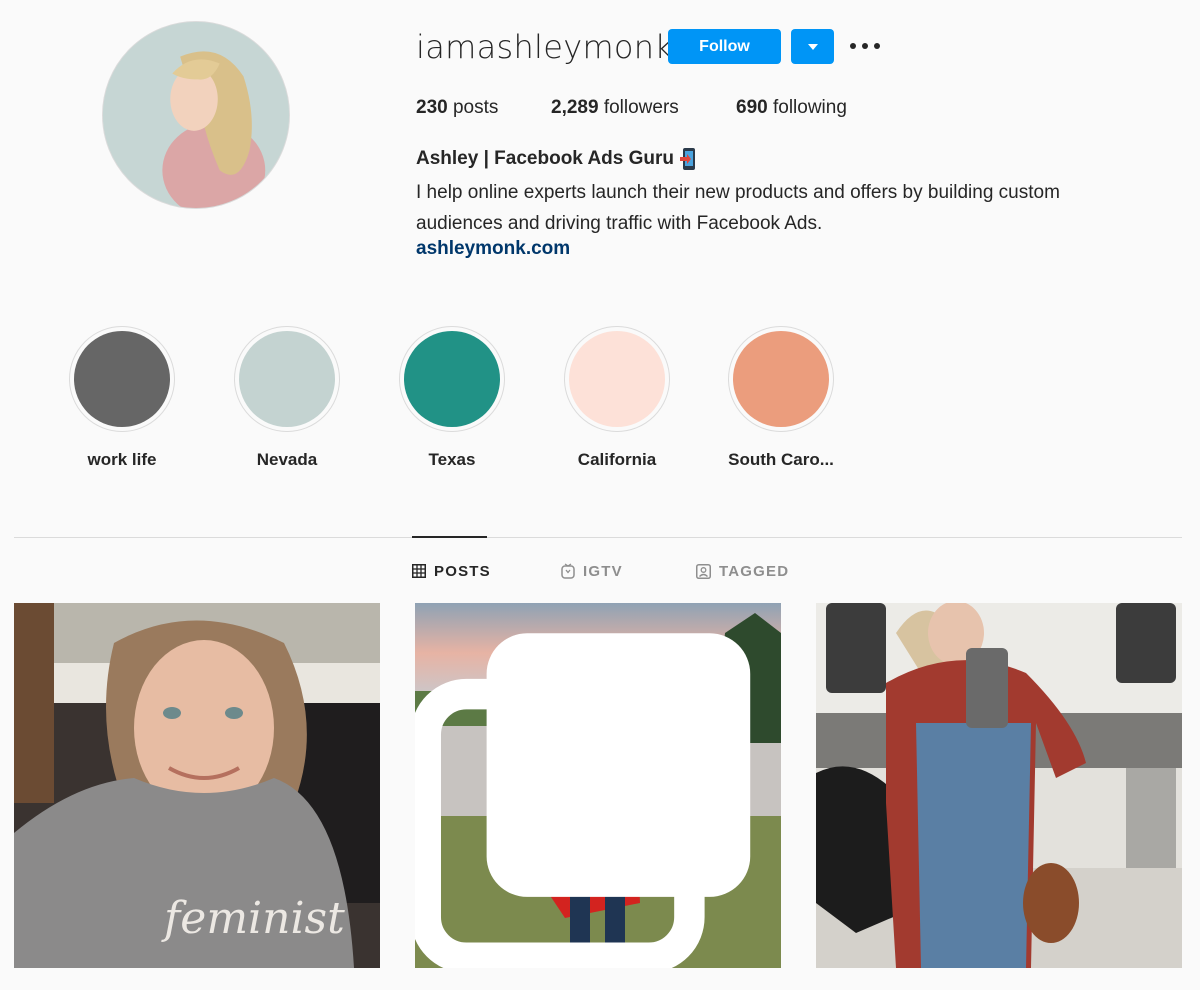 Image resolution: width=1200 pixels, height=990 pixels. What do you see at coordinates (583, 800) in the screenshot?
I see `carousel-icon` at bounding box center [583, 800].